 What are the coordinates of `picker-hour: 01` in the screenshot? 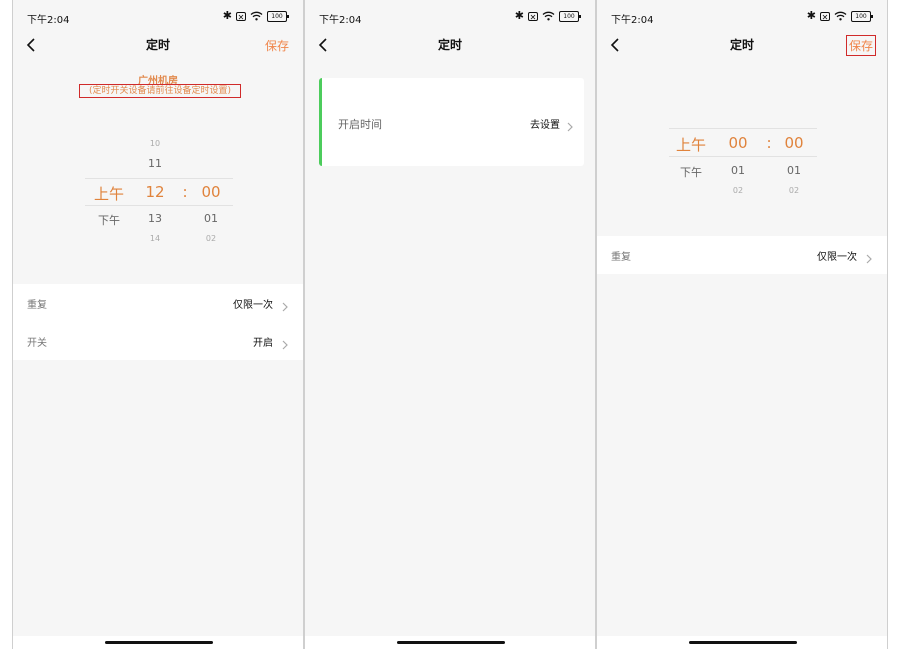 It's located at (738, 170).